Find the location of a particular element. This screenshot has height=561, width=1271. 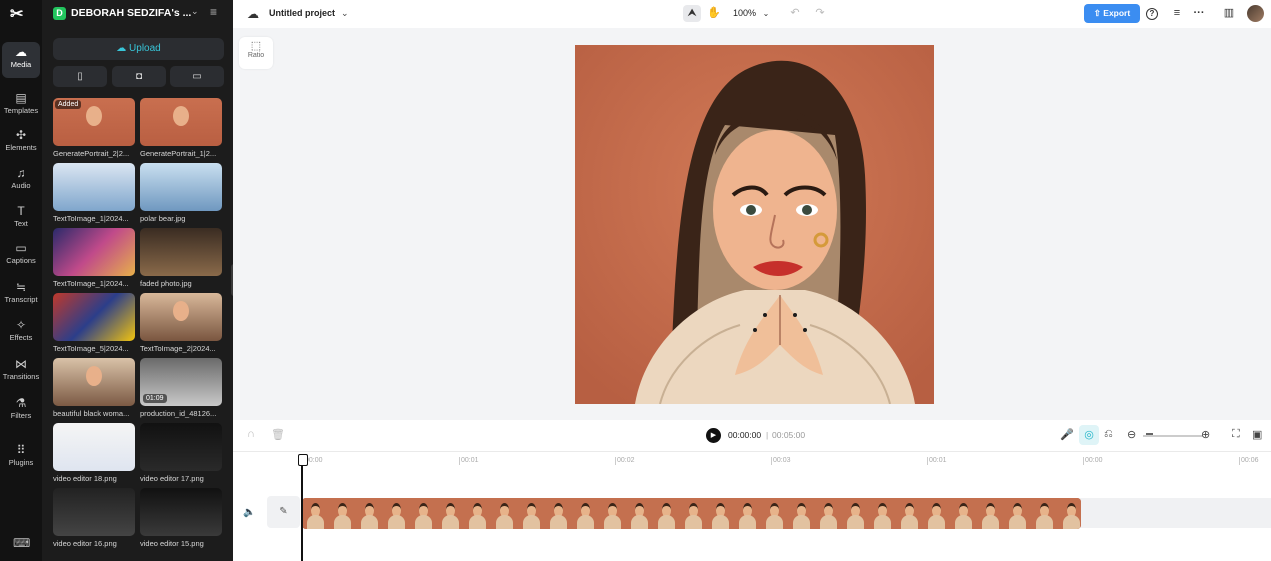

media-filename: faded photo.jpg is located at coordinates (166, 283).